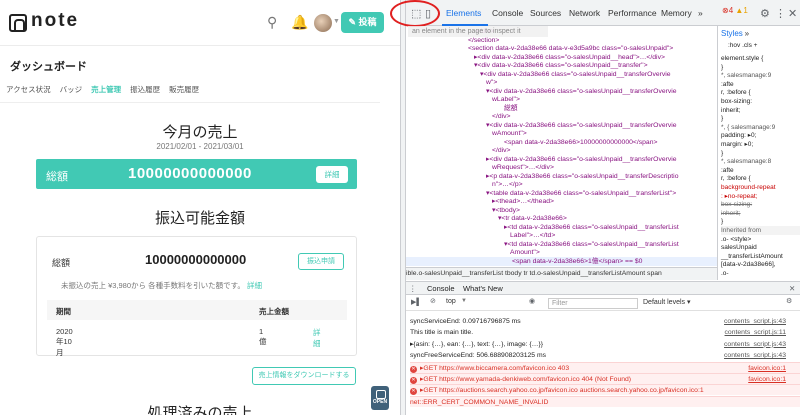 The height and width of the screenshot is (415, 800). What do you see at coordinates (465, 321) in the screenshot?
I see `console-message-text: syncServiceEnd: 0.09716796875 ms` at bounding box center [465, 321].